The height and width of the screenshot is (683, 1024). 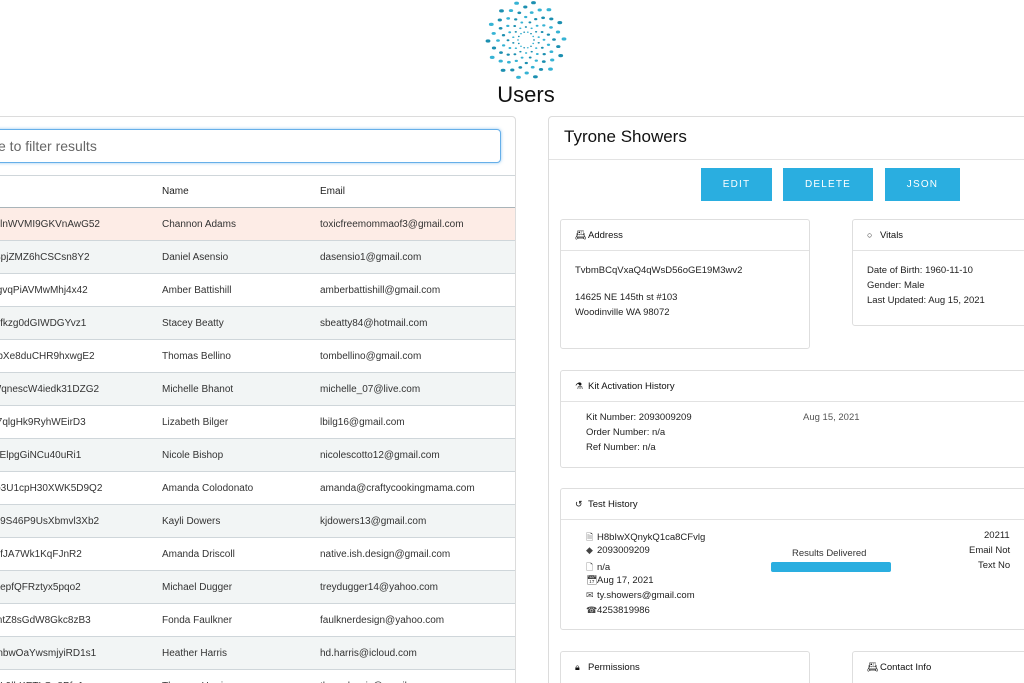 What do you see at coordinates (589, 550) in the screenshot?
I see `tag-icon: ◆` at bounding box center [589, 550].